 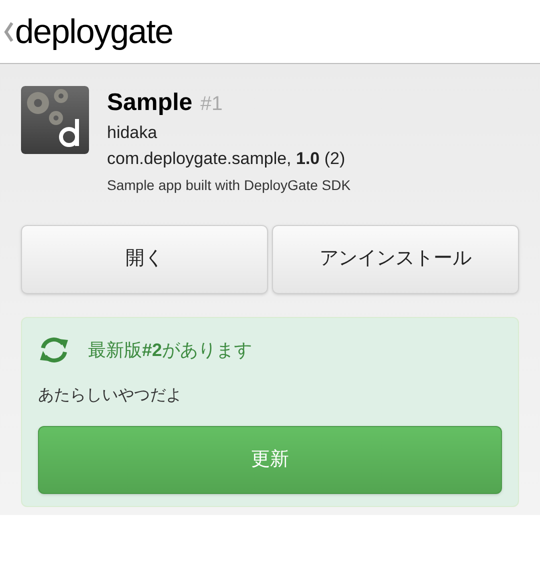 I want to click on logo: deploygate, so click(x=94, y=31).